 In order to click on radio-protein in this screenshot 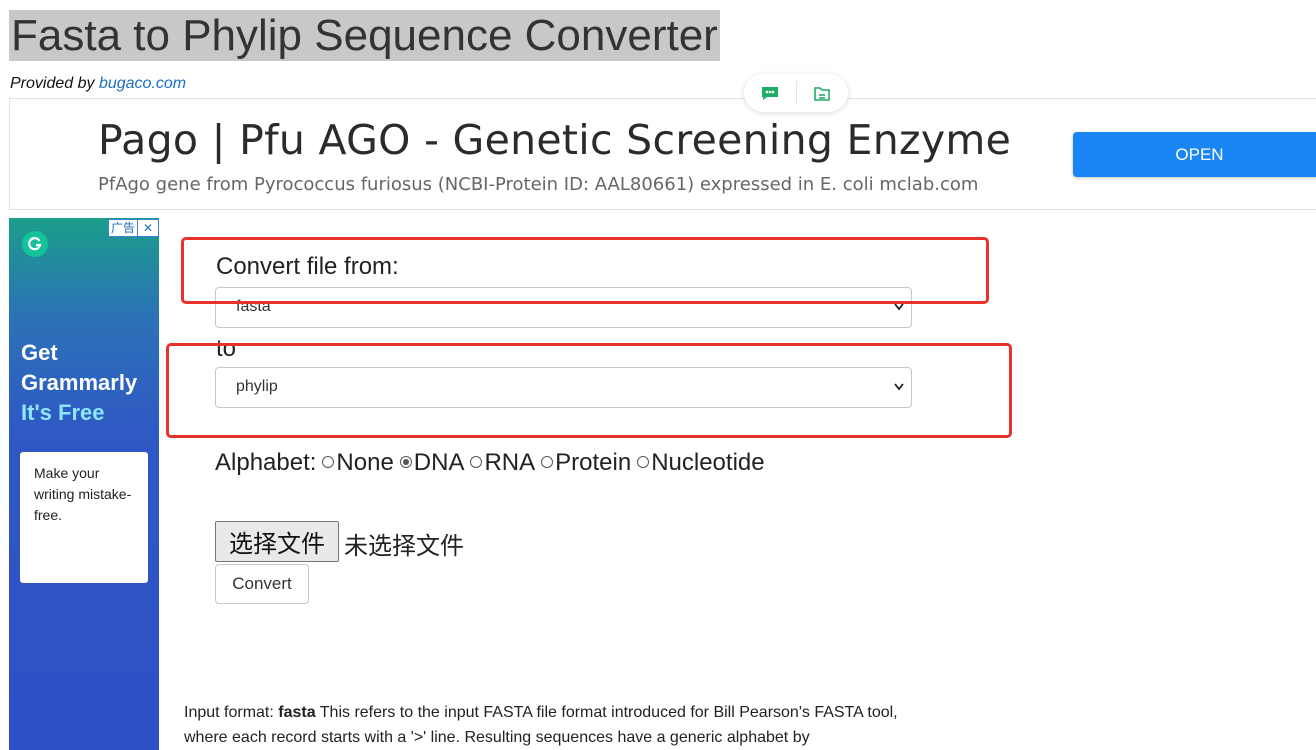, I will do `click(547, 462)`.